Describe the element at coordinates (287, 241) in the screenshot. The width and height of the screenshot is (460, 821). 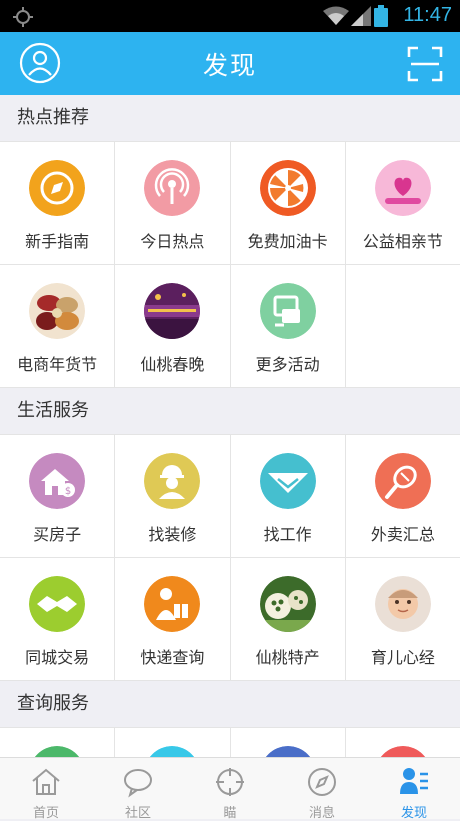
I see `grid-item-label: 免费加油卡` at that location.